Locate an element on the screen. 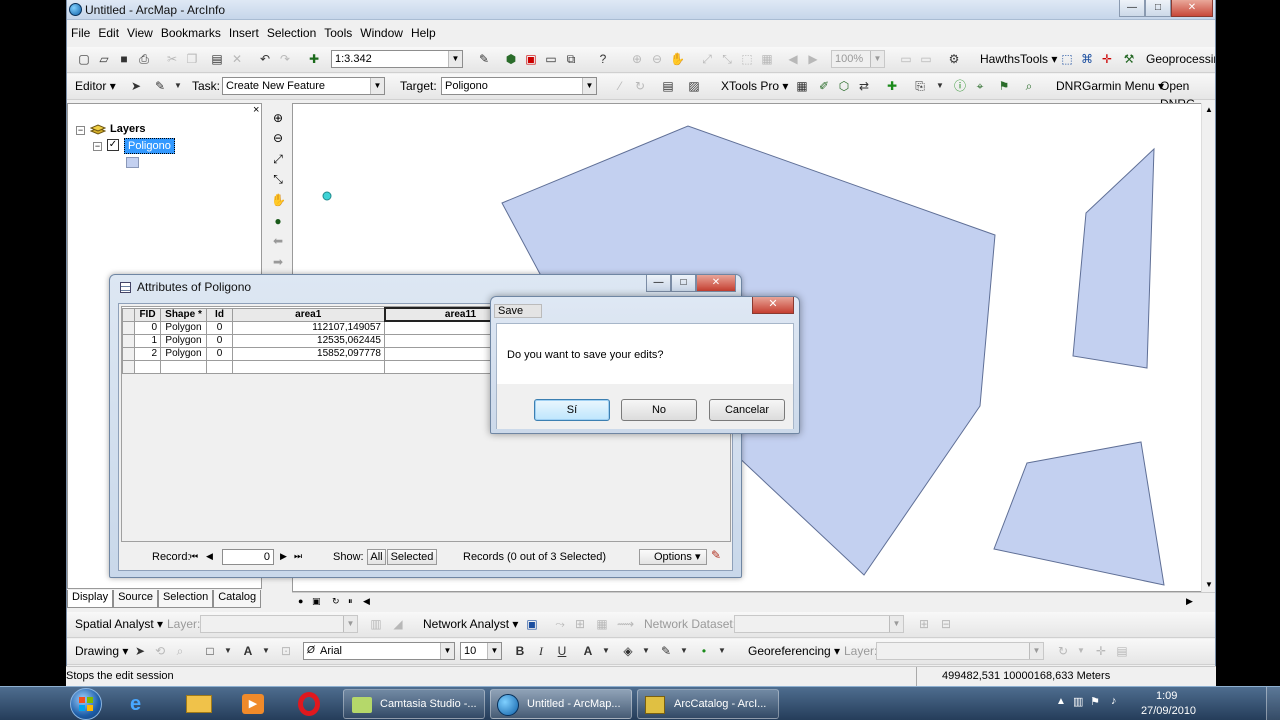 Image resolution: width=1280 pixels, height=720 pixels. attributes-maximize-button: □ is located at coordinates (683, 283).